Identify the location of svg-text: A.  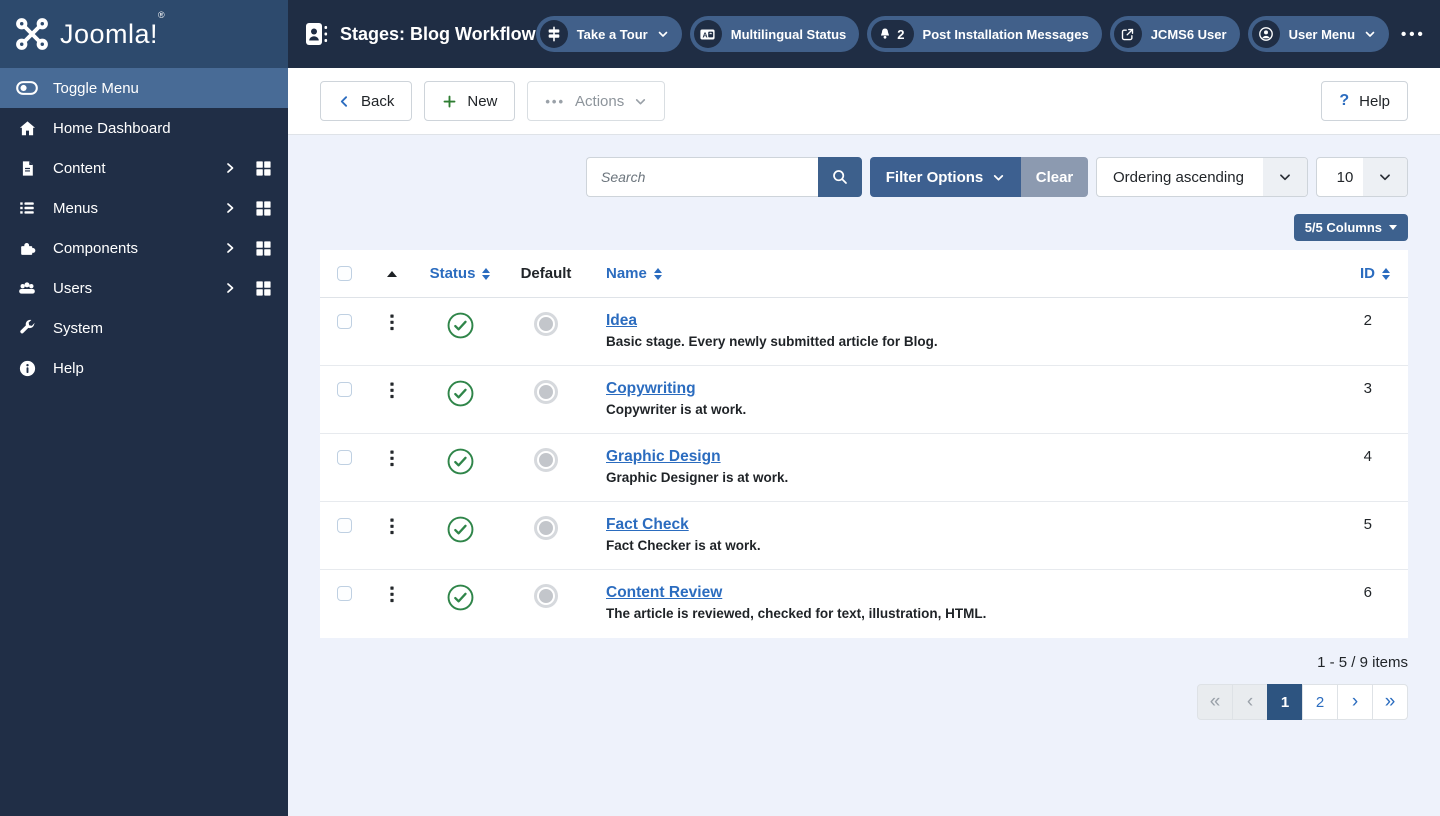
(705, 35).